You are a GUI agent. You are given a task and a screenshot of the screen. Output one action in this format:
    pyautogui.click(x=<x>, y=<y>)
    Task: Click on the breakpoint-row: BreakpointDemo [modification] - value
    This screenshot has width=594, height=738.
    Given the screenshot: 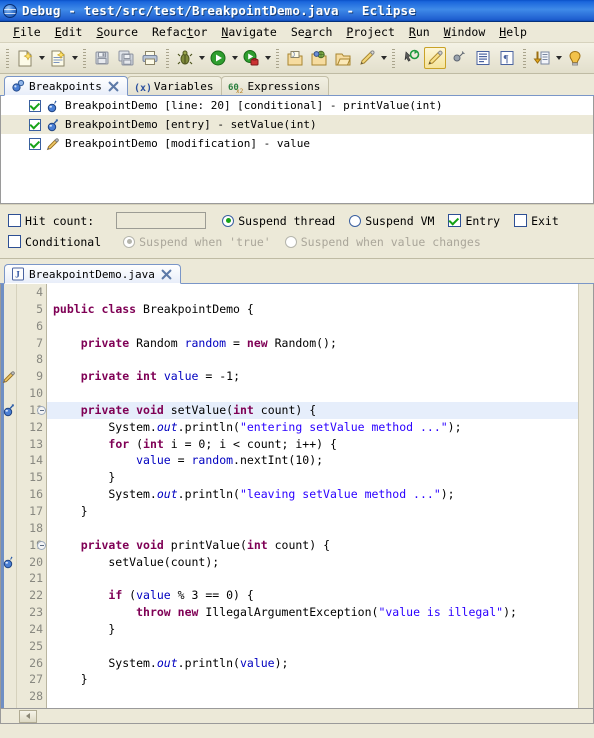 What is the action you would take?
    pyautogui.click(x=297, y=143)
    